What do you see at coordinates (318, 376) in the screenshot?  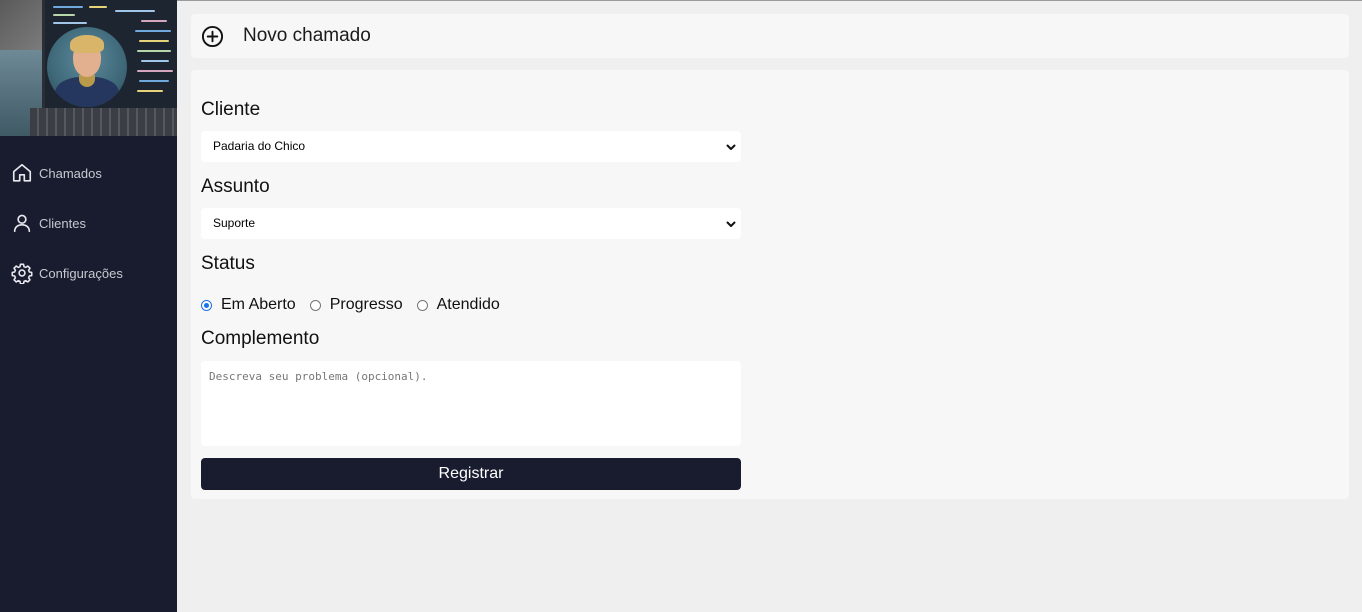 I see `complemento-placeholder: Descreva seu problema (opcional).` at bounding box center [318, 376].